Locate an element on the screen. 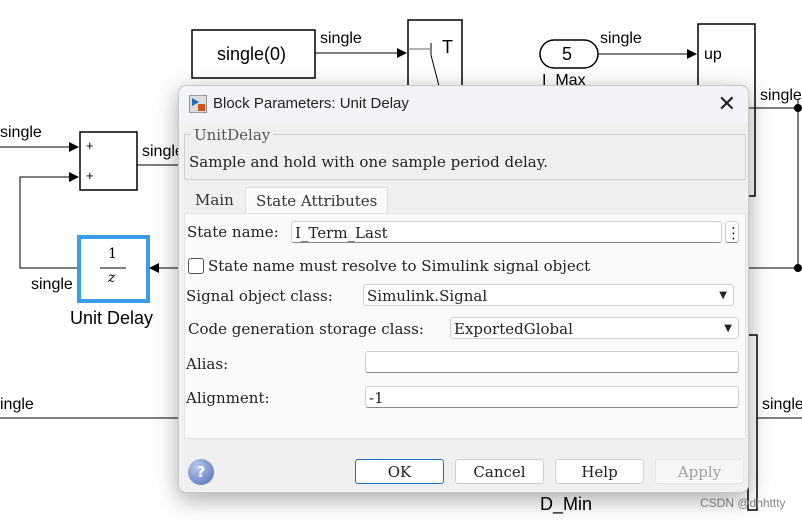 This screenshot has width=802, height=520. signal-object-class-value: Simulink.Signal is located at coordinates (427, 296).